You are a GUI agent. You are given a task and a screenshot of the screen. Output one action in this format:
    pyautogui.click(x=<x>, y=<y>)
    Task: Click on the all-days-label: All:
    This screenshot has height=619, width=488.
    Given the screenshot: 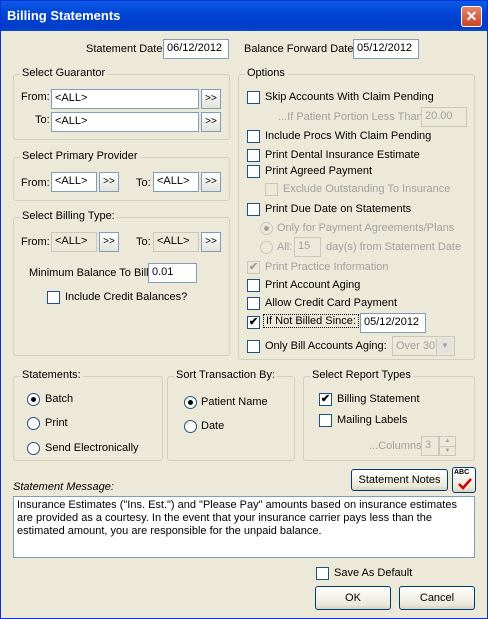 What is the action you would take?
    pyautogui.click(x=285, y=247)
    